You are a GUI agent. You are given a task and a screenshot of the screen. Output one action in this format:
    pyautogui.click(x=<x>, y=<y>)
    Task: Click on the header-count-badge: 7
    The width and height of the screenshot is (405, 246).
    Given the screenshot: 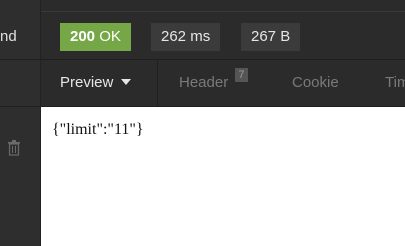 What is the action you would take?
    pyautogui.click(x=241, y=75)
    